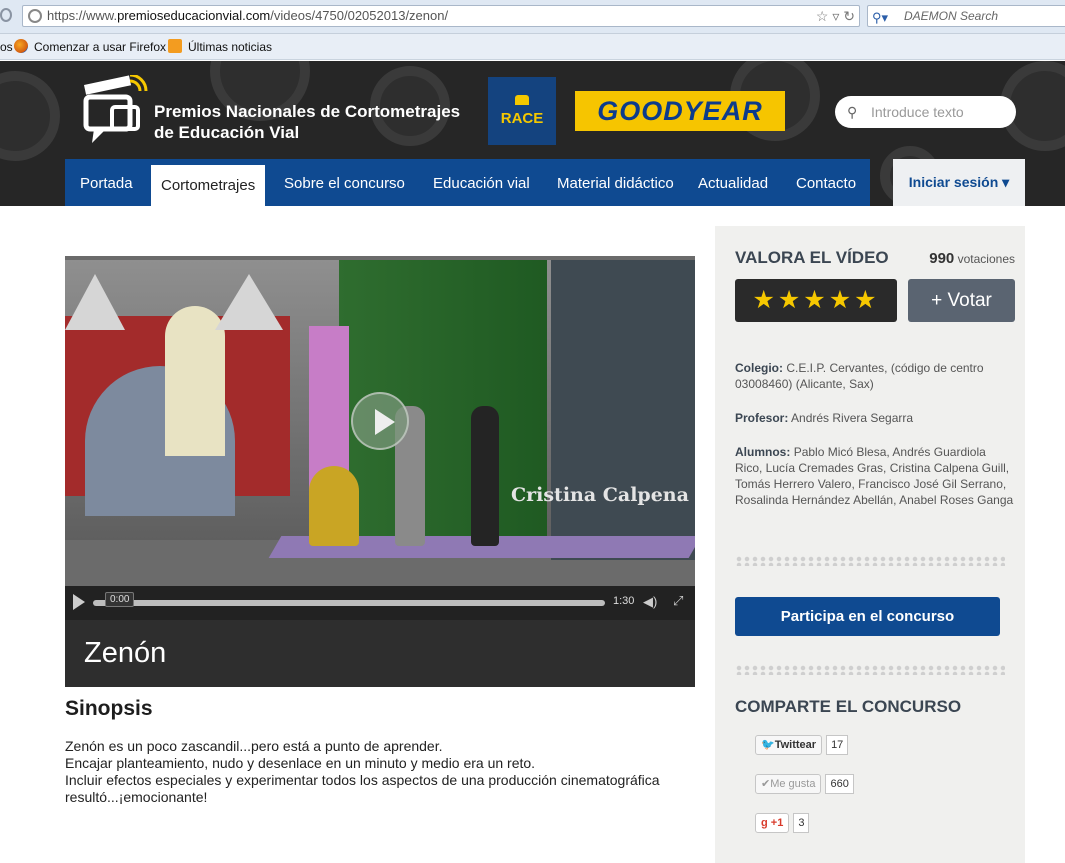  Describe the element at coordinates (307, 111) in the screenshot. I see `site-title-line1: Premios Nacionales de Cortometrajes` at that location.